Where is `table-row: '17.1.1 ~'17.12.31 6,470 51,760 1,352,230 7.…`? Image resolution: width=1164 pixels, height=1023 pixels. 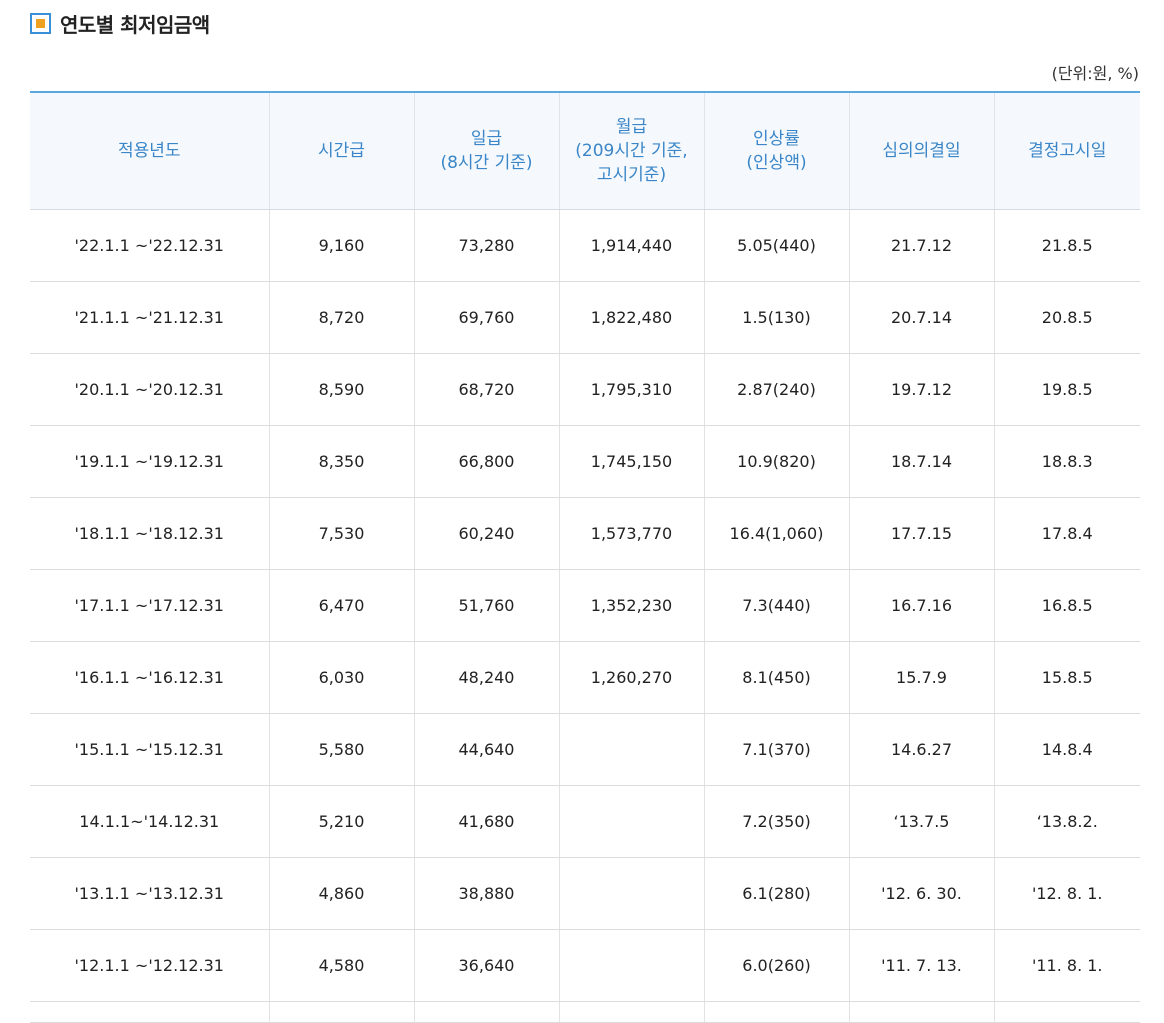
table-row: '17.1.1 ~'17.12.31 6,470 51,760 1,352,230 7.… is located at coordinates (585, 605).